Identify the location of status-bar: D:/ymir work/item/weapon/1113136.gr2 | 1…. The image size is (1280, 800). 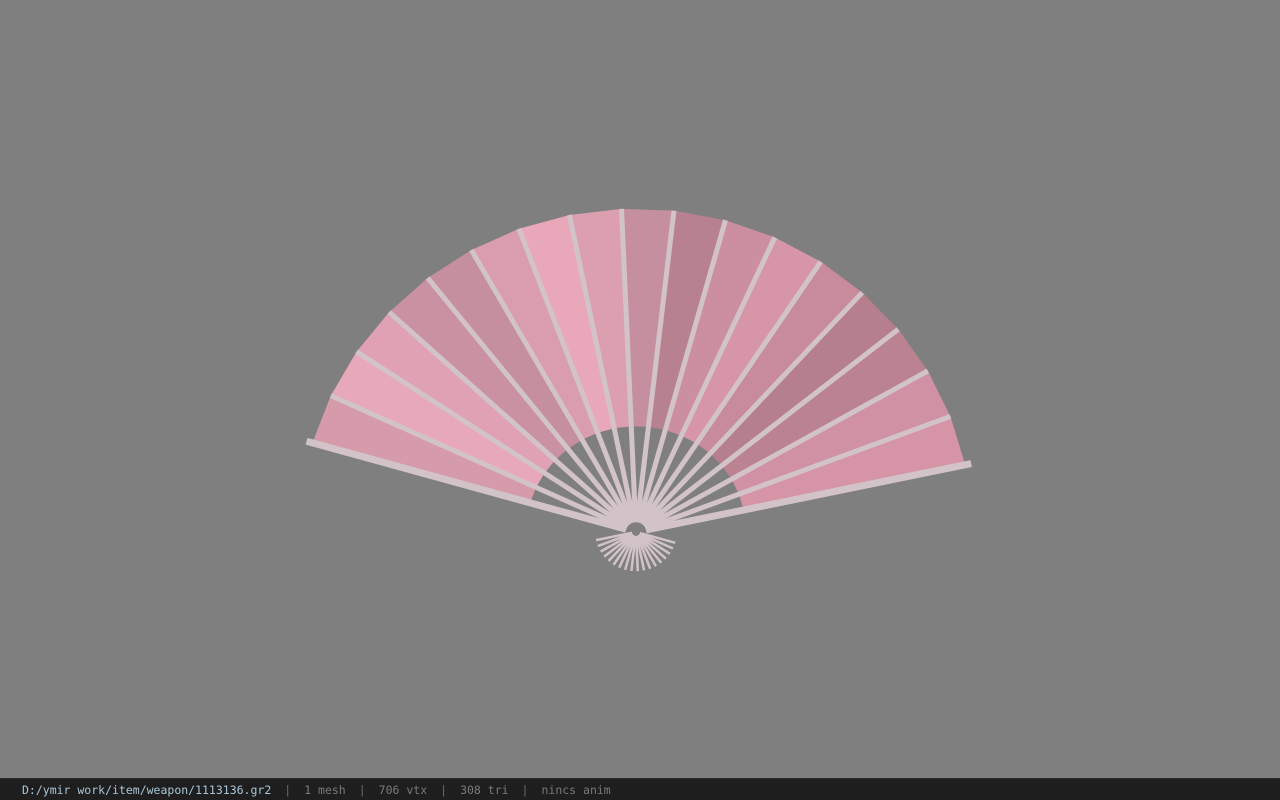
(640, 789).